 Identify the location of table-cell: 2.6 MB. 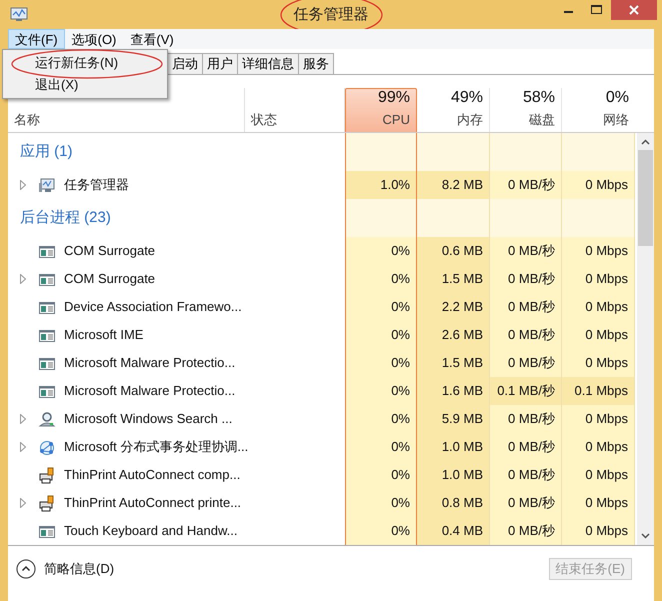
(453, 335).